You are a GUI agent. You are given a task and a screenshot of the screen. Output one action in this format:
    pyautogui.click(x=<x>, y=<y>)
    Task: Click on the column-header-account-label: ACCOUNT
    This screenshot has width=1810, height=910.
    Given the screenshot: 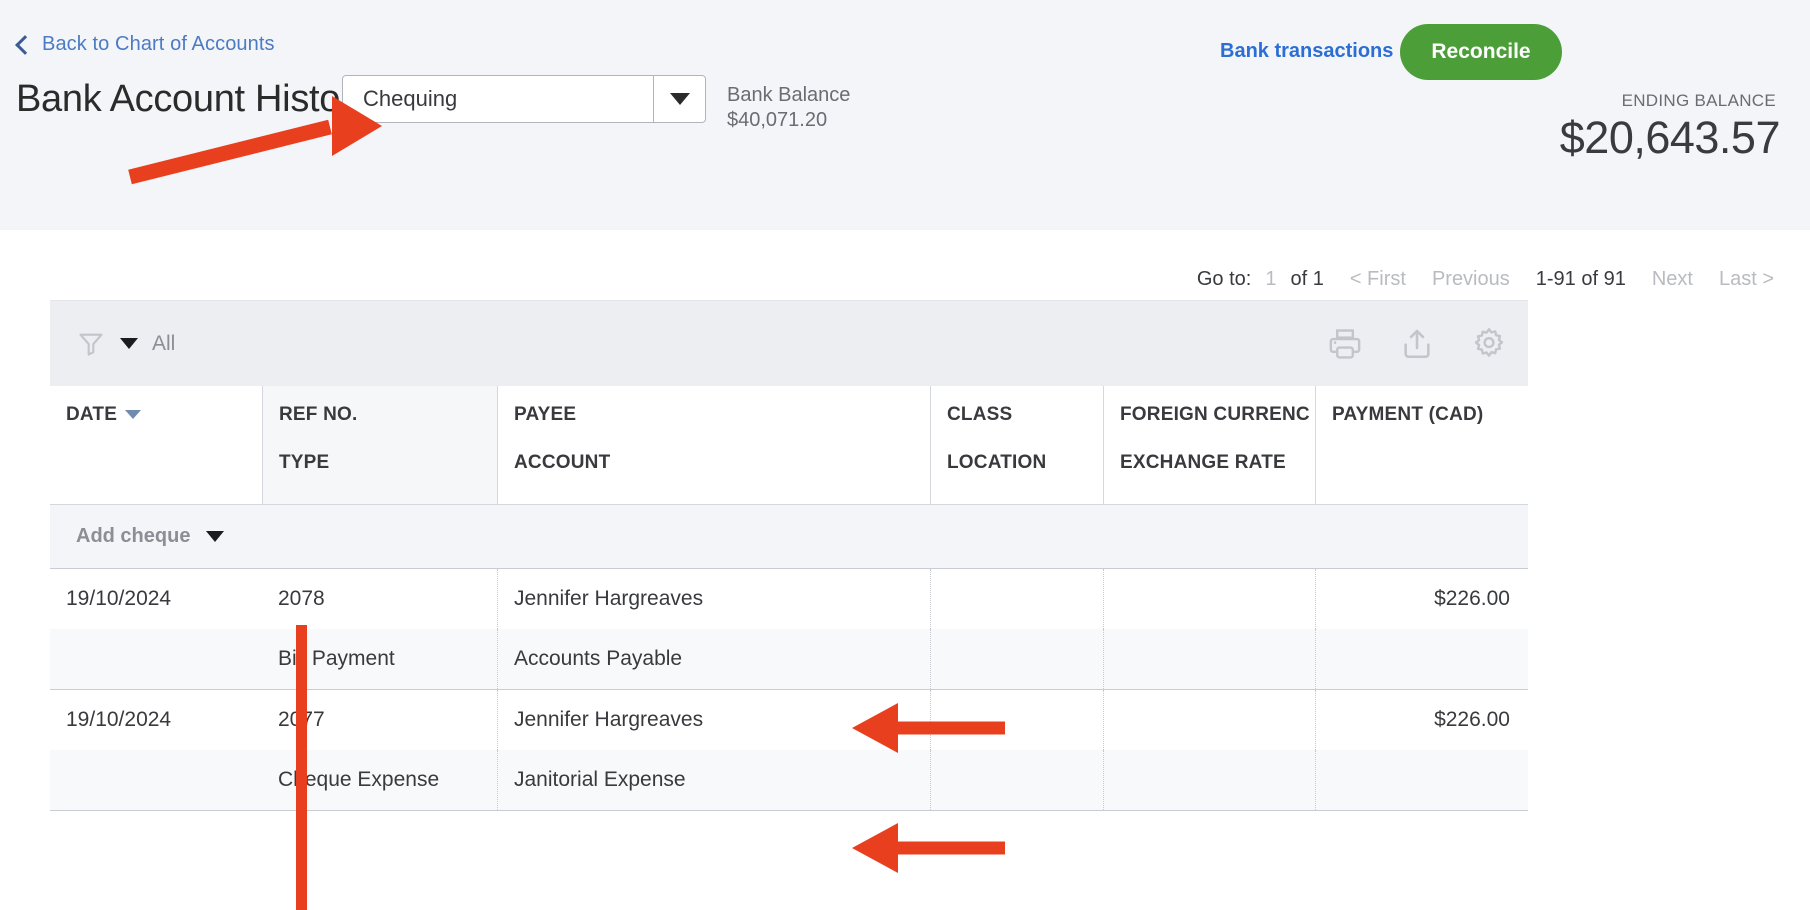 What is the action you would take?
    pyautogui.click(x=562, y=462)
    